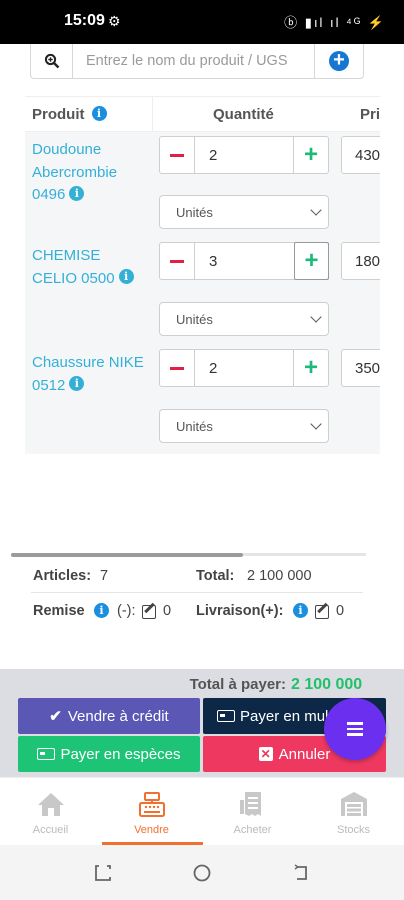 The width and height of the screenshot is (404, 900). I want to click on nav-item-acheter: Acheter, so click(252, 812).